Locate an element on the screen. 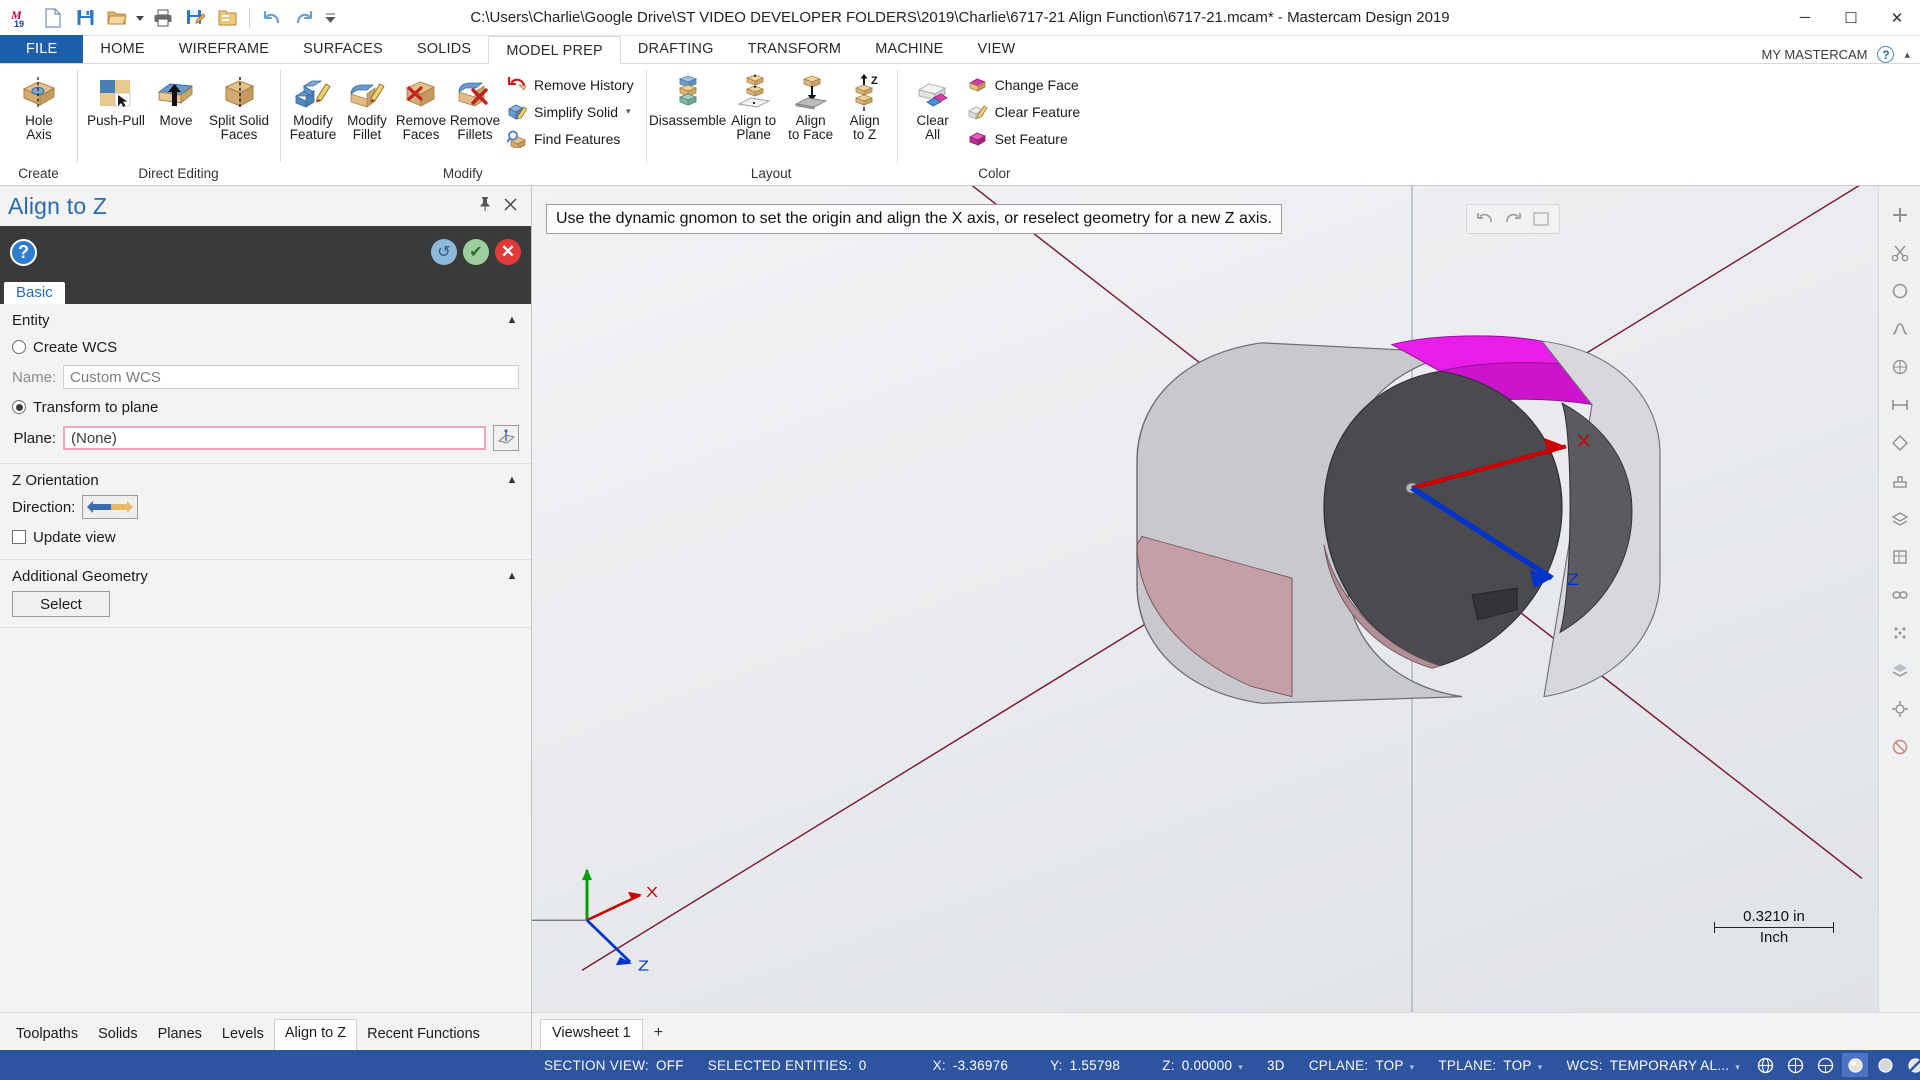 Image resolution: width=1920 pixels, height=1080 pixels. undo-view-icon is located at coordinates (1485, 219).